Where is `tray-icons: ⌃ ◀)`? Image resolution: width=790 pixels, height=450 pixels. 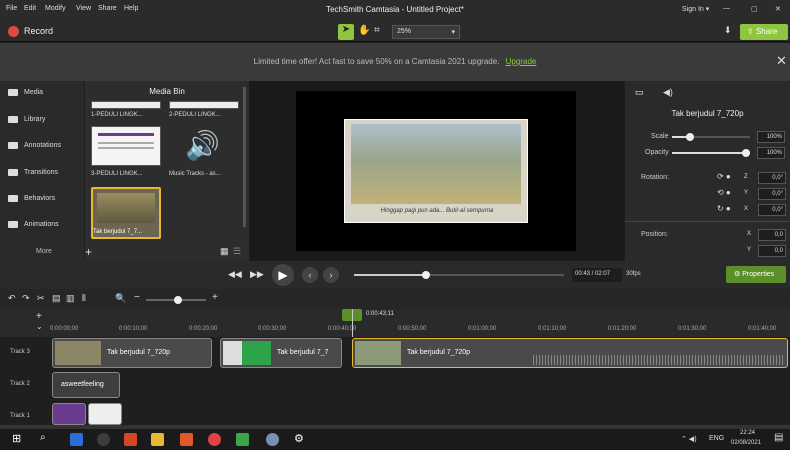 tray-icons: ⌃ ◀) is located at coordinates (689, 439).